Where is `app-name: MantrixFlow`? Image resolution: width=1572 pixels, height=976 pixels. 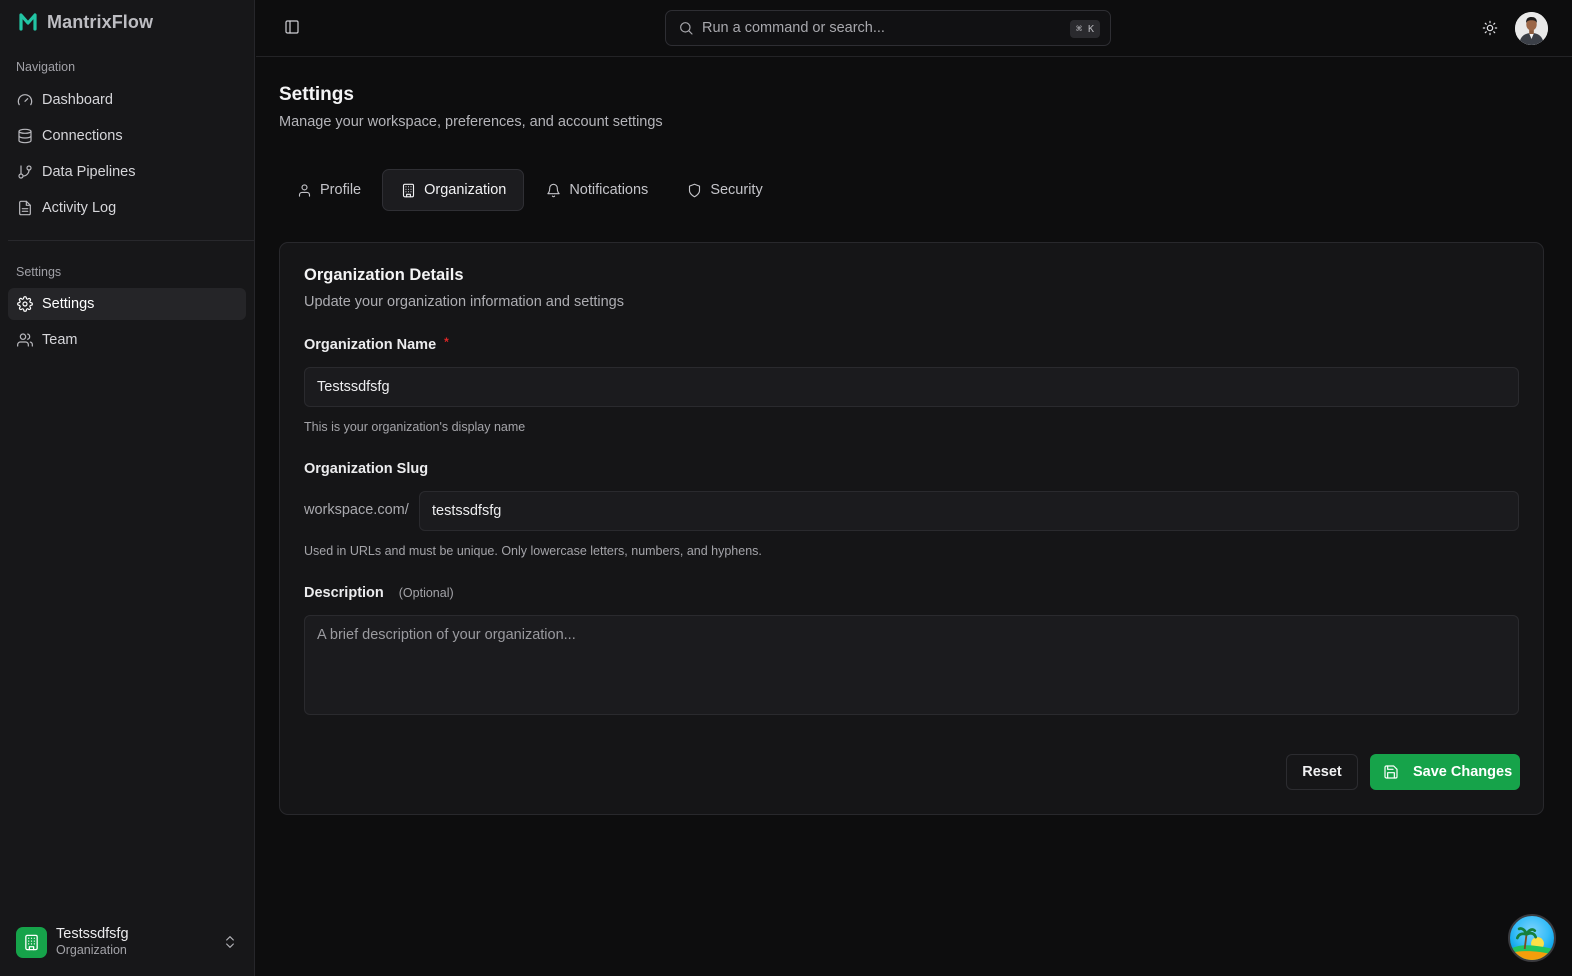 app-name: MantrixFlow is located at coordinates (100, 21).